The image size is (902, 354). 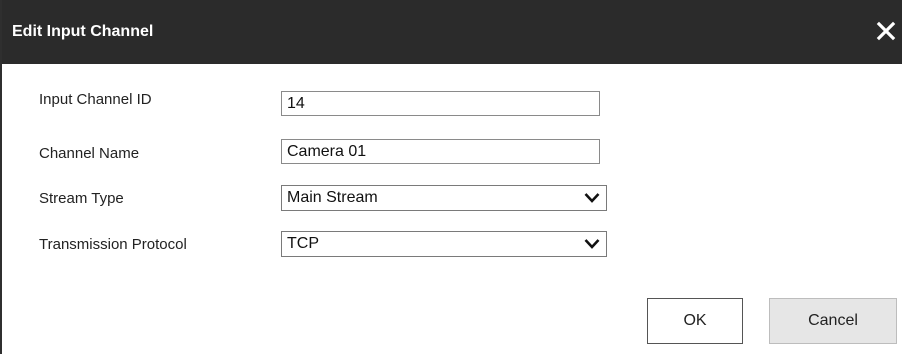 I want to click on ok-button: OK, so click(x=695, y=321).